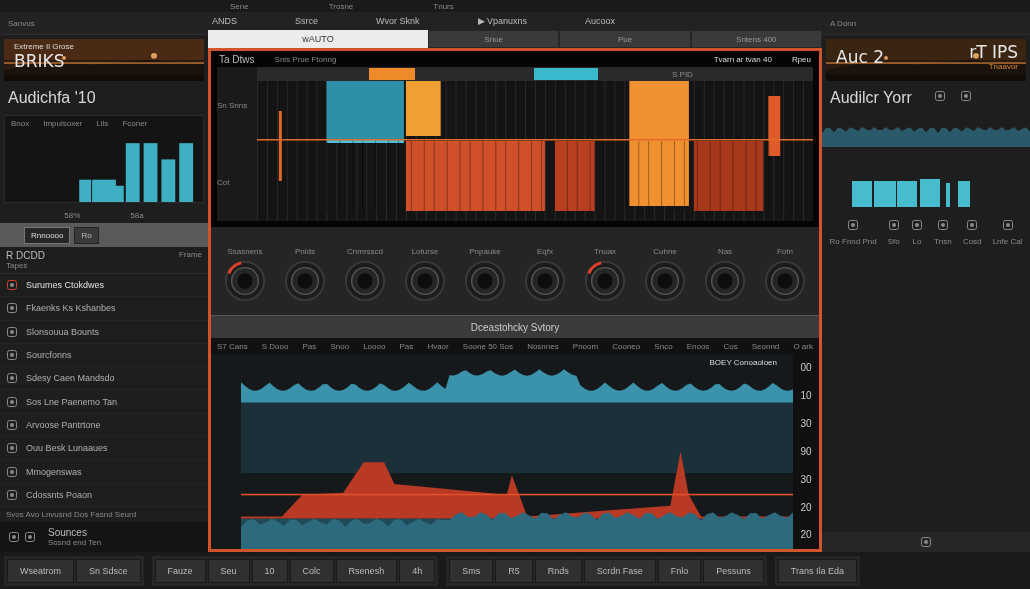 The image size is (1030, 589). What do you see at coordinates (104, 402) in the screenshot?
I see `list-item: Sos Lne Paenemo Tan` at bounding box center [104, 402].